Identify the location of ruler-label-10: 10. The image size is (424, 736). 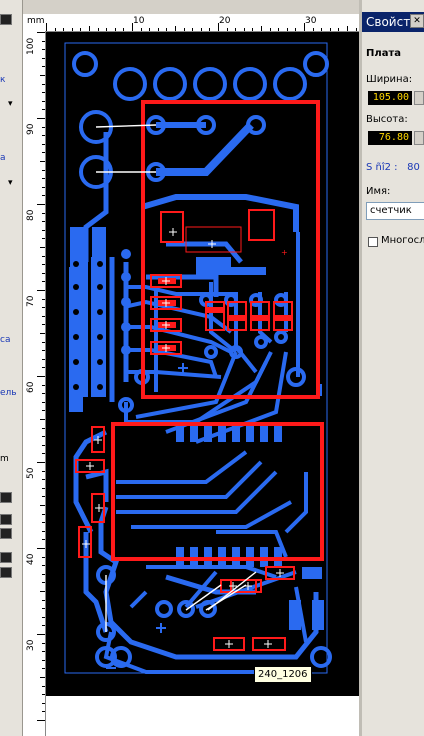
(139, 21).